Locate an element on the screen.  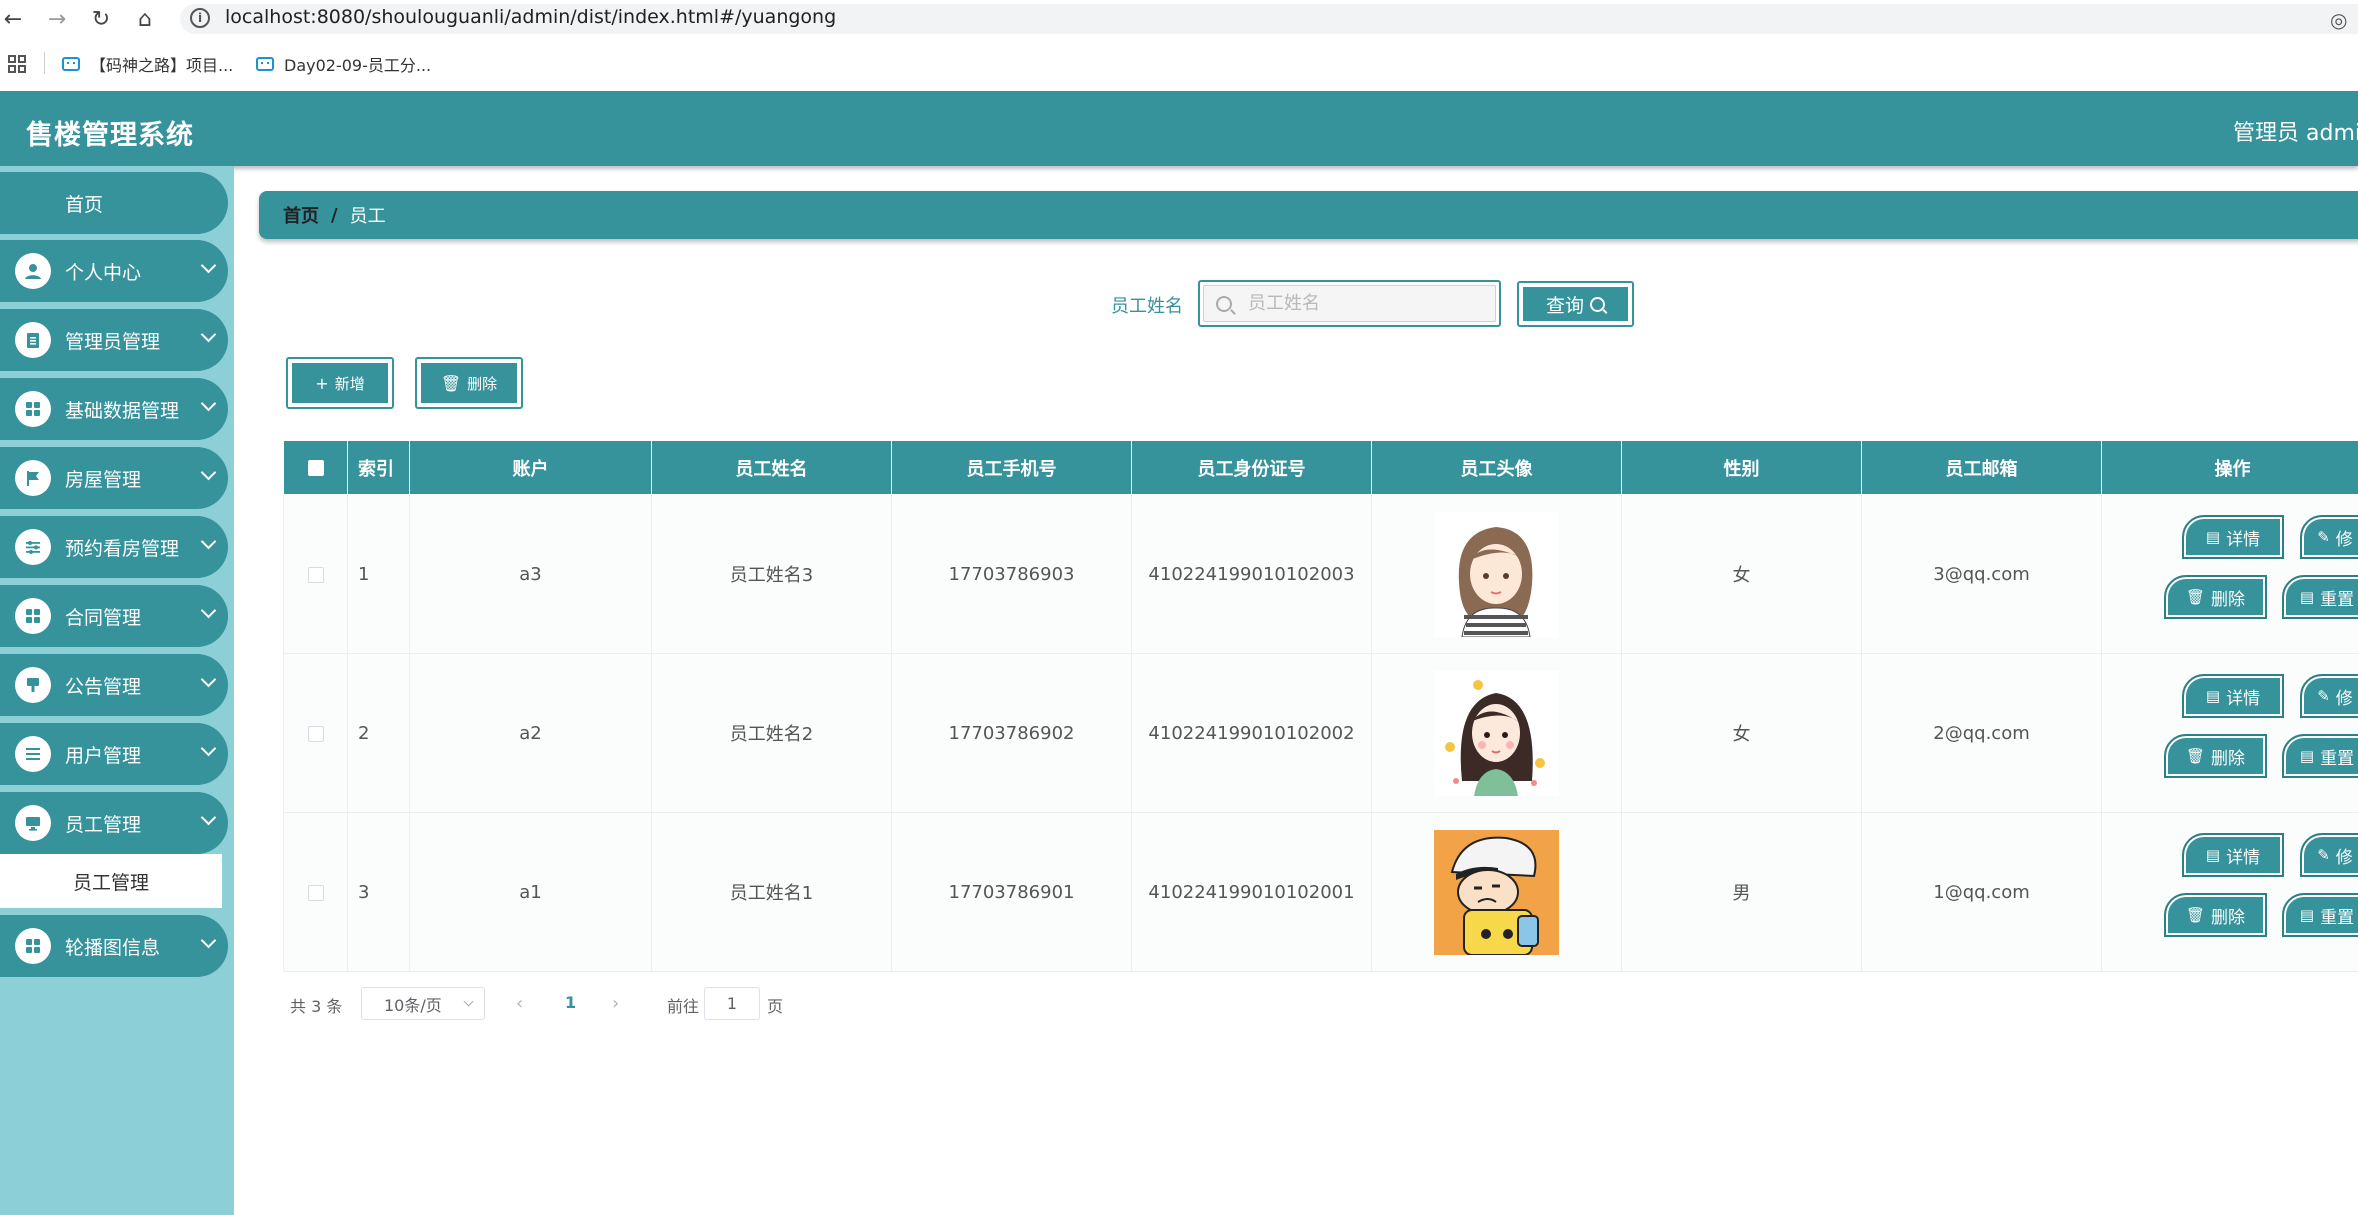
site-info-icon: i is located at coordinates (200, 18).